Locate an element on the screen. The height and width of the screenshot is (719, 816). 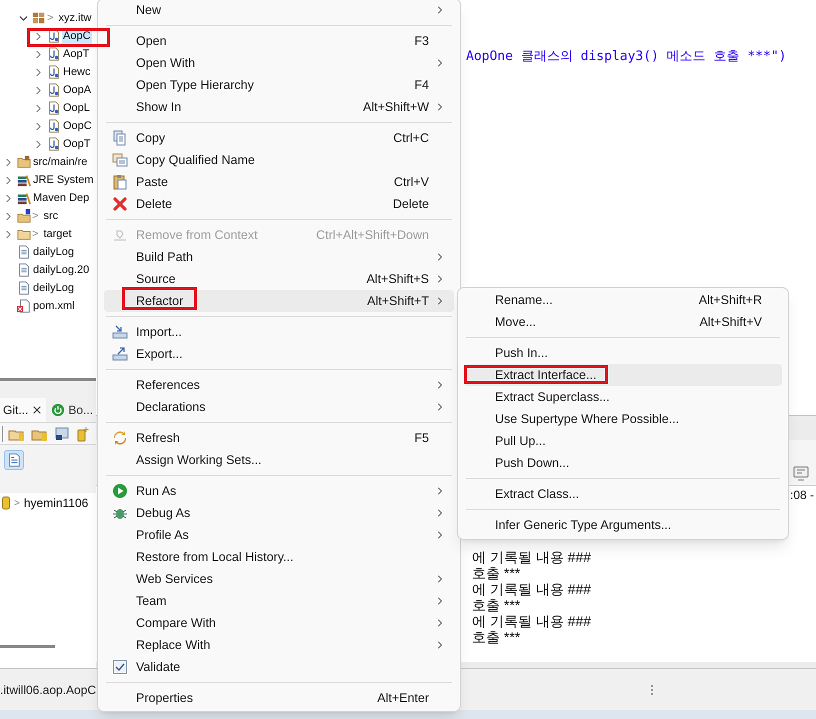
menu-item: Replace With is located at coordinates (279, 645).